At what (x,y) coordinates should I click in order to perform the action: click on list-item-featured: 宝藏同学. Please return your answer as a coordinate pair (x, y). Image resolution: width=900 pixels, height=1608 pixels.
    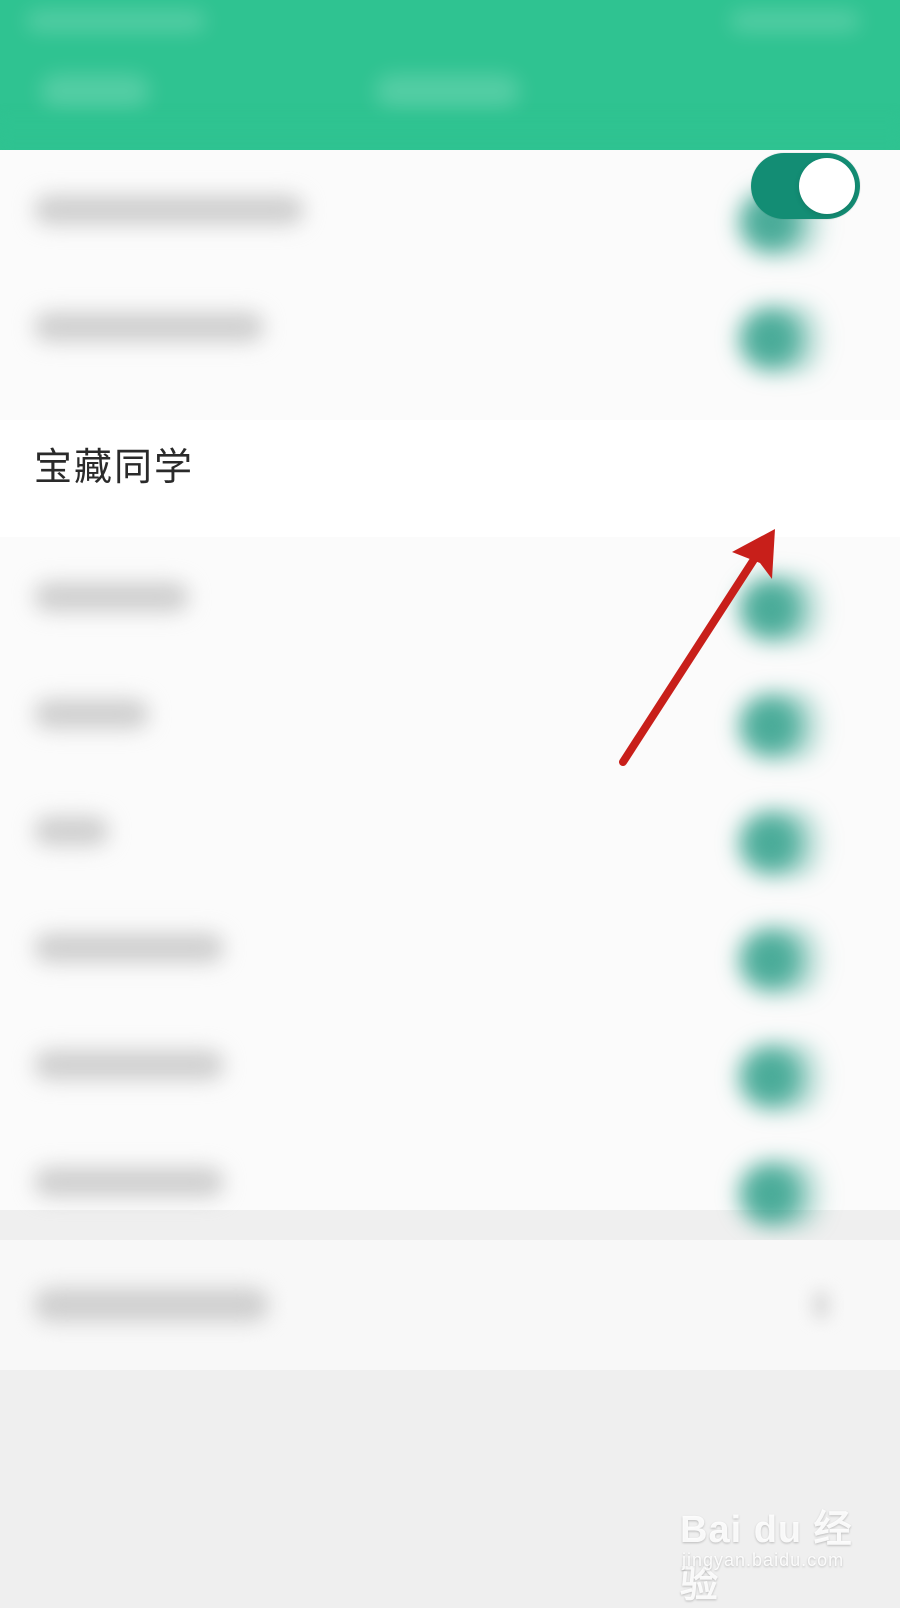
    Looking at the image, I should click on (450, 478).